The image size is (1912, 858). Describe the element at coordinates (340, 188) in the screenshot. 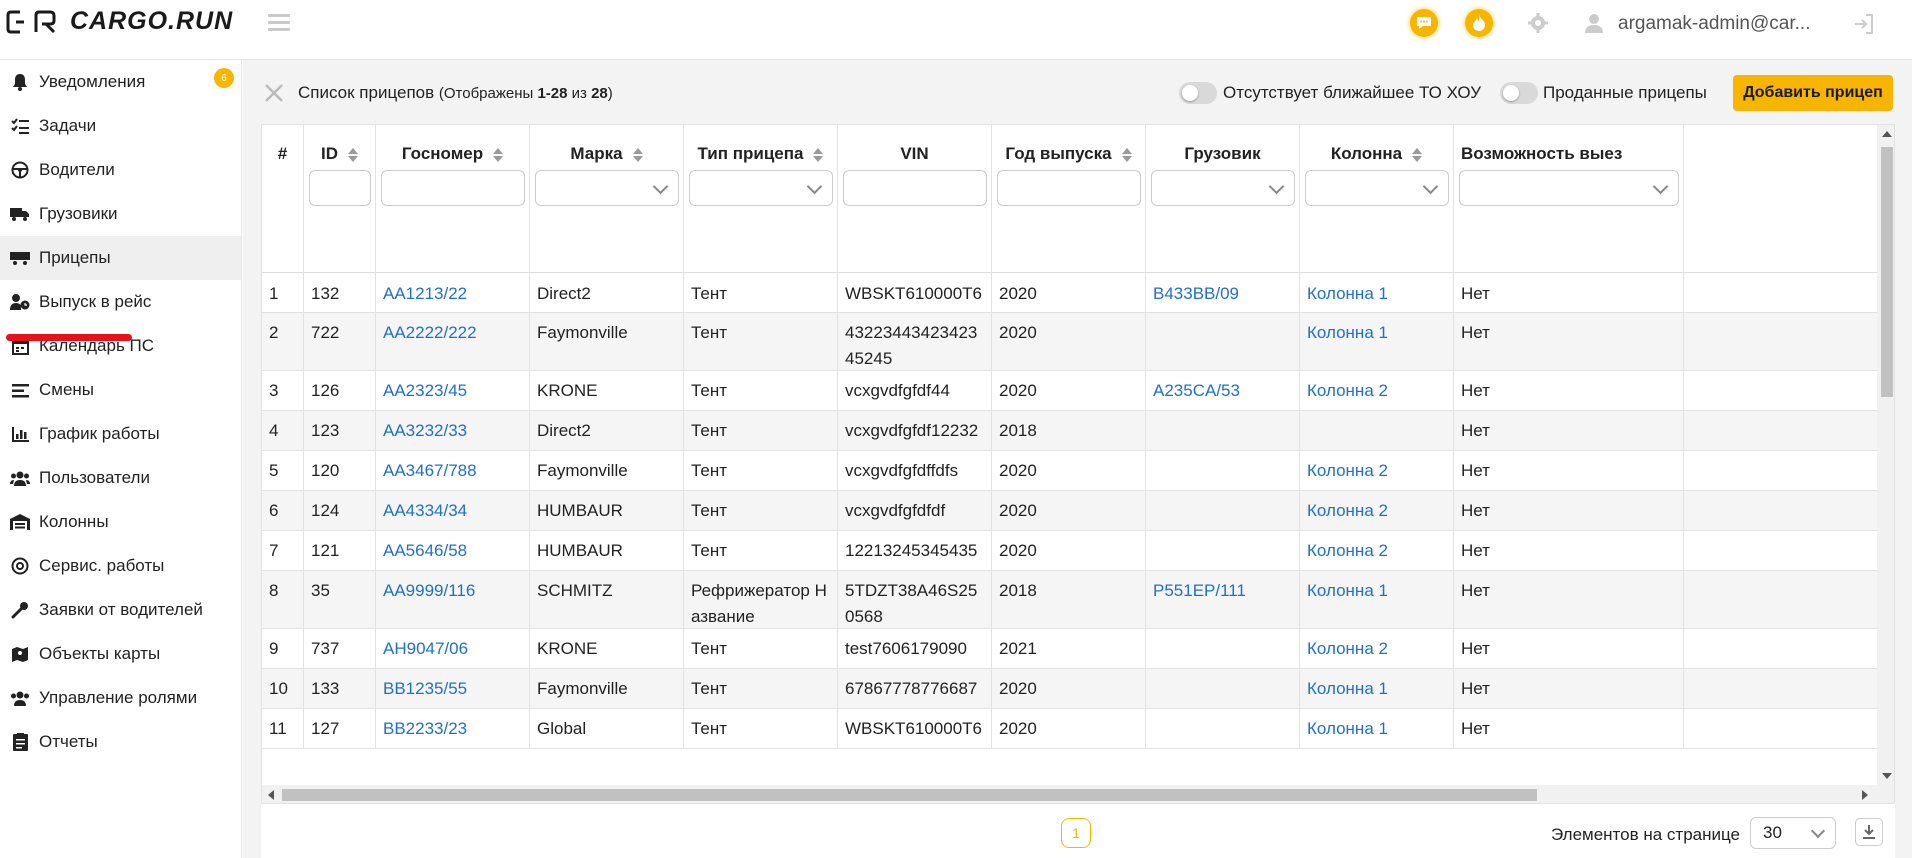

I see `filter-input-id` at that location.